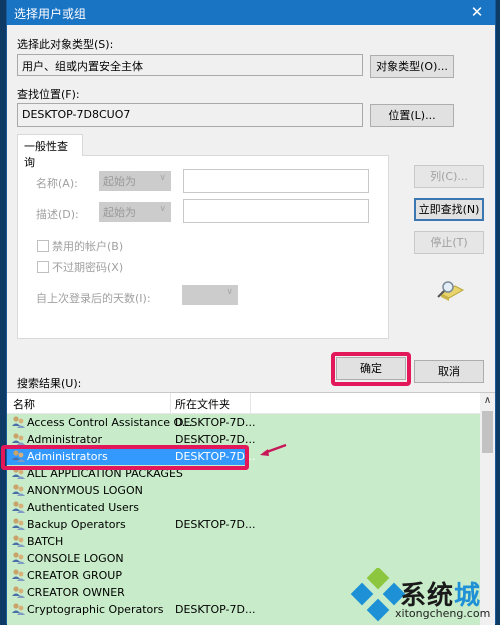 The height and width of the screenshot is (625, 500). I want to click on result-name: Cryptographic Operators, so click(95, 609).